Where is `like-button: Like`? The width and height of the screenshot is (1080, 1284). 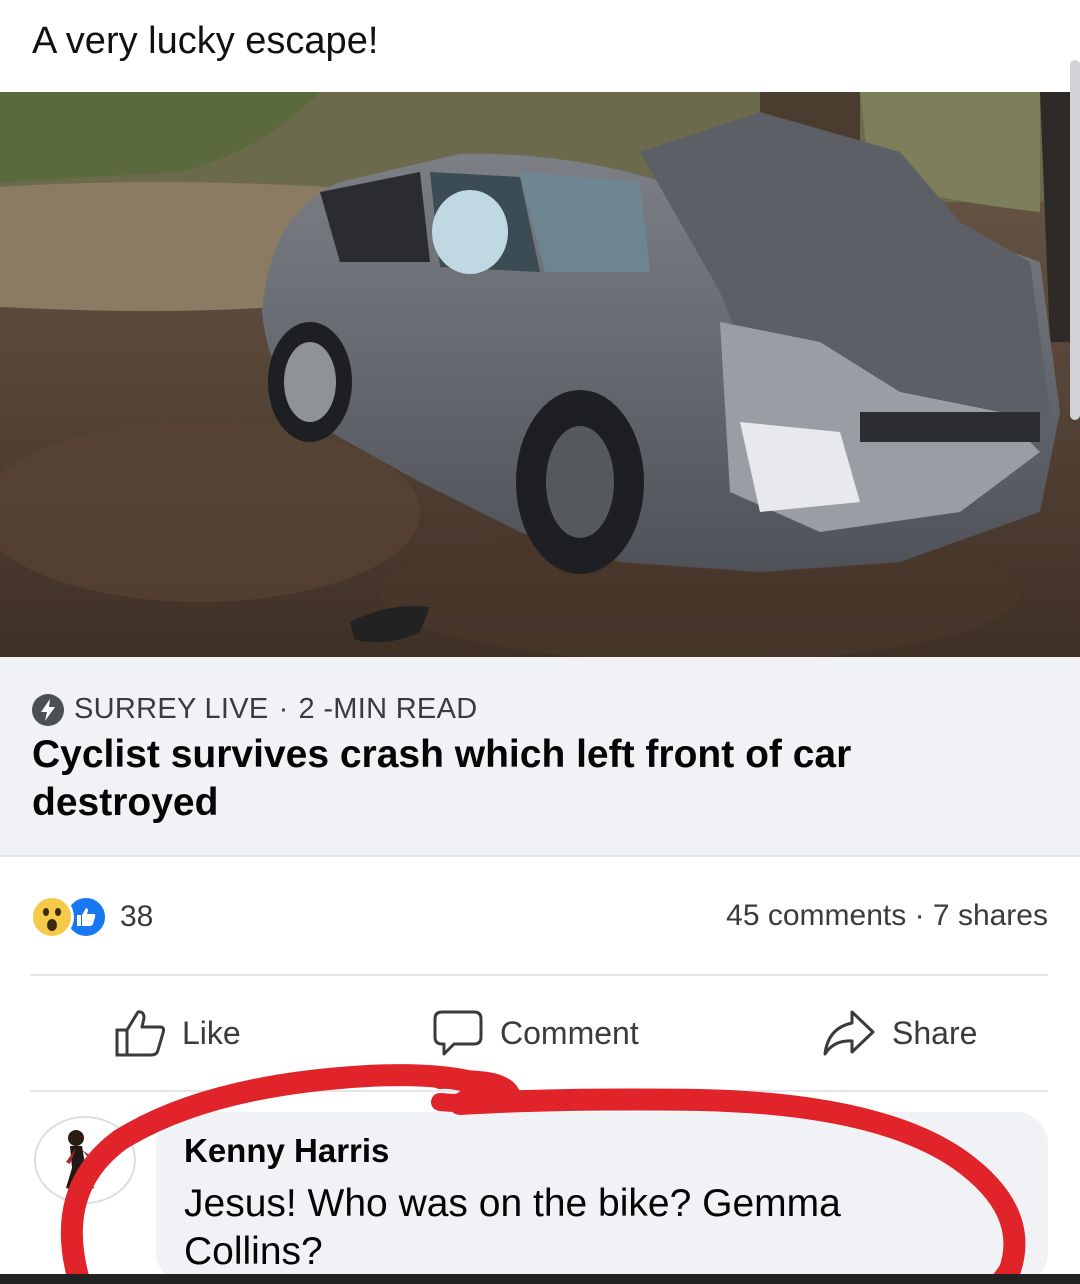
like-button: Like is located at coordinates (177, 1033).